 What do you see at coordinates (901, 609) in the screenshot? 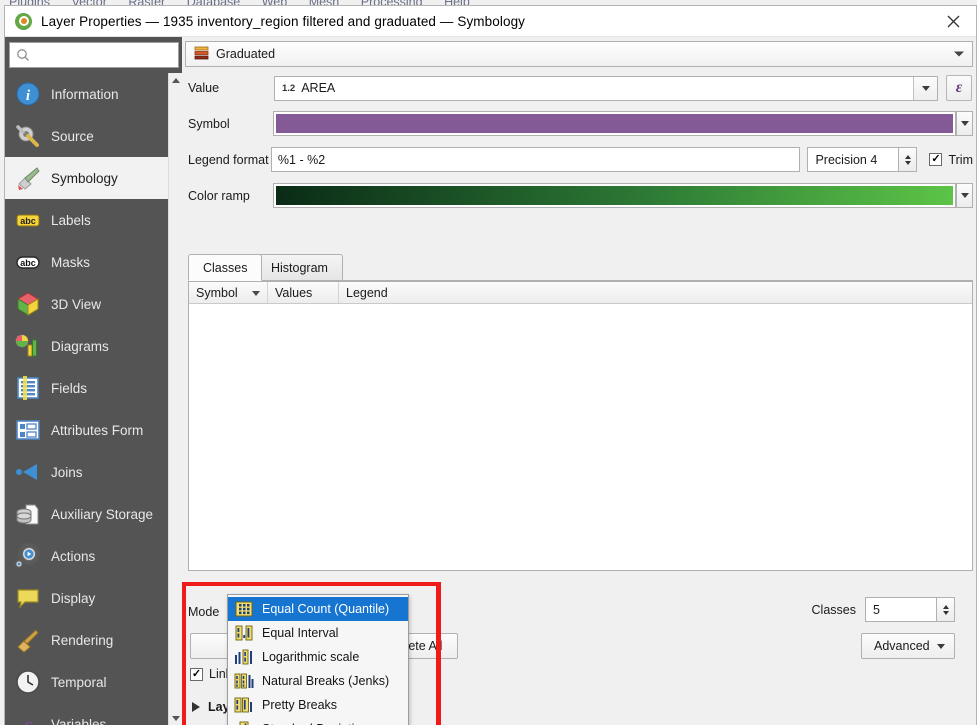
I see `classes-count-input: 5` at bounding box center [901, 609].